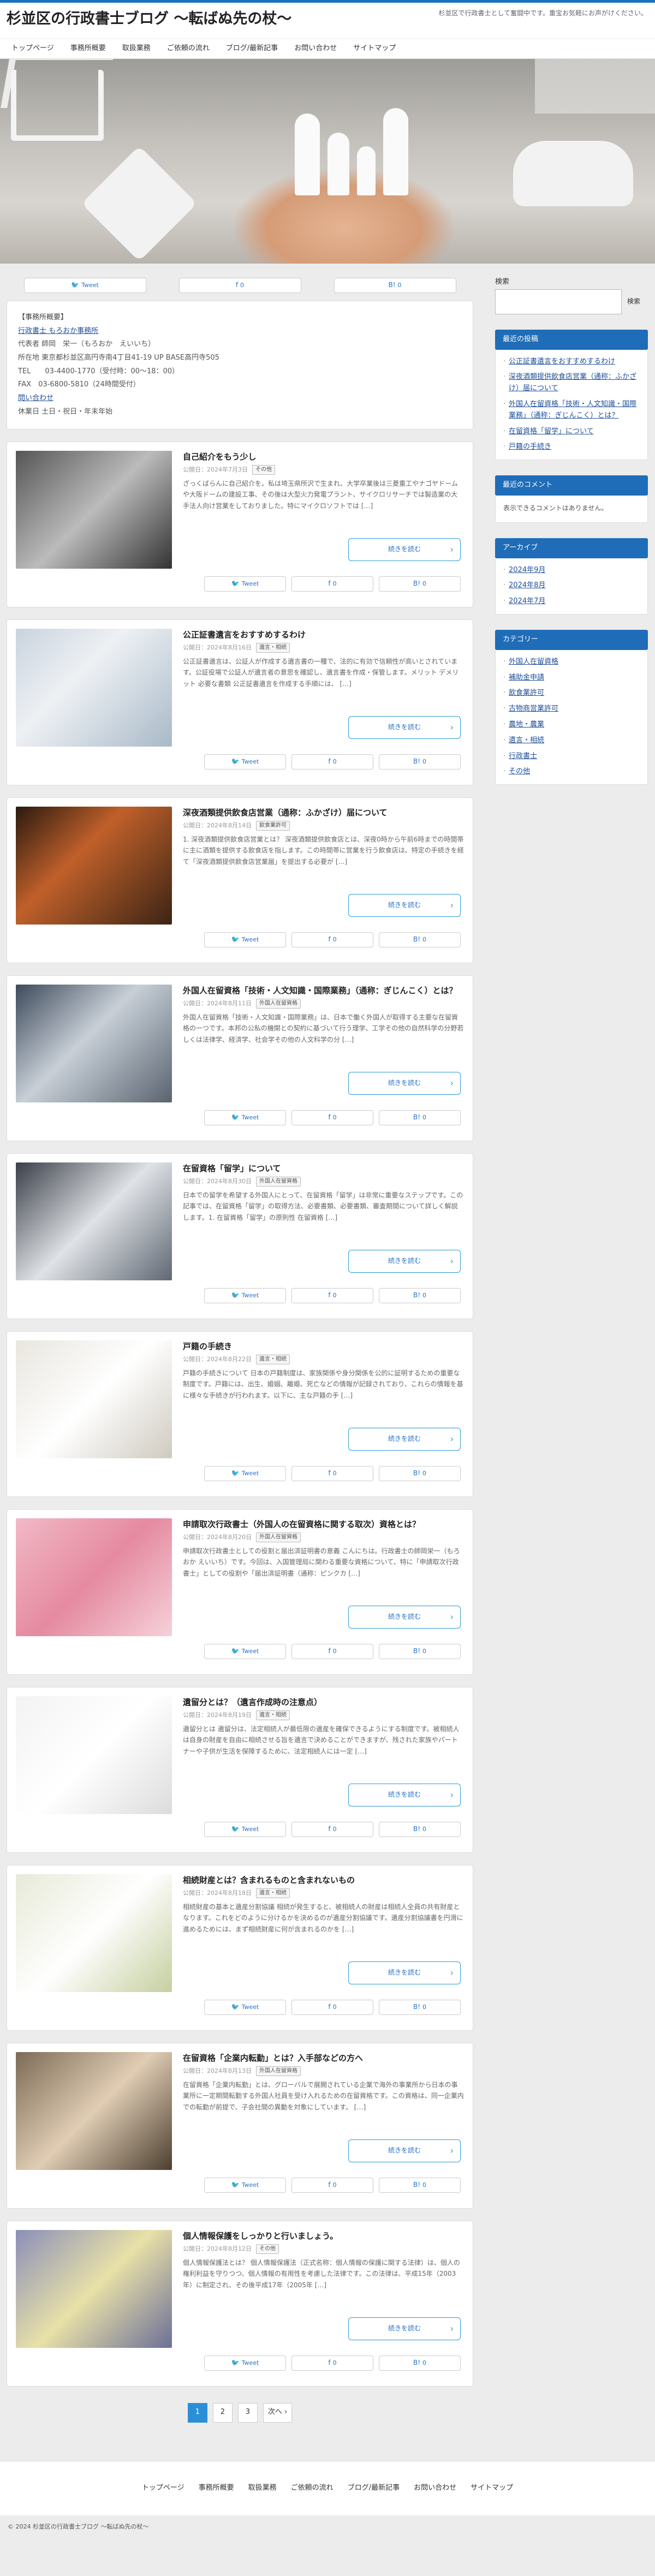  What do you see at coordinates (323, 1524) in the screenshot?
I see `post-title: 申請取次行政書士（外国人の在留資格に関する取次）資格とは？` at bounding box center [323, 1524].